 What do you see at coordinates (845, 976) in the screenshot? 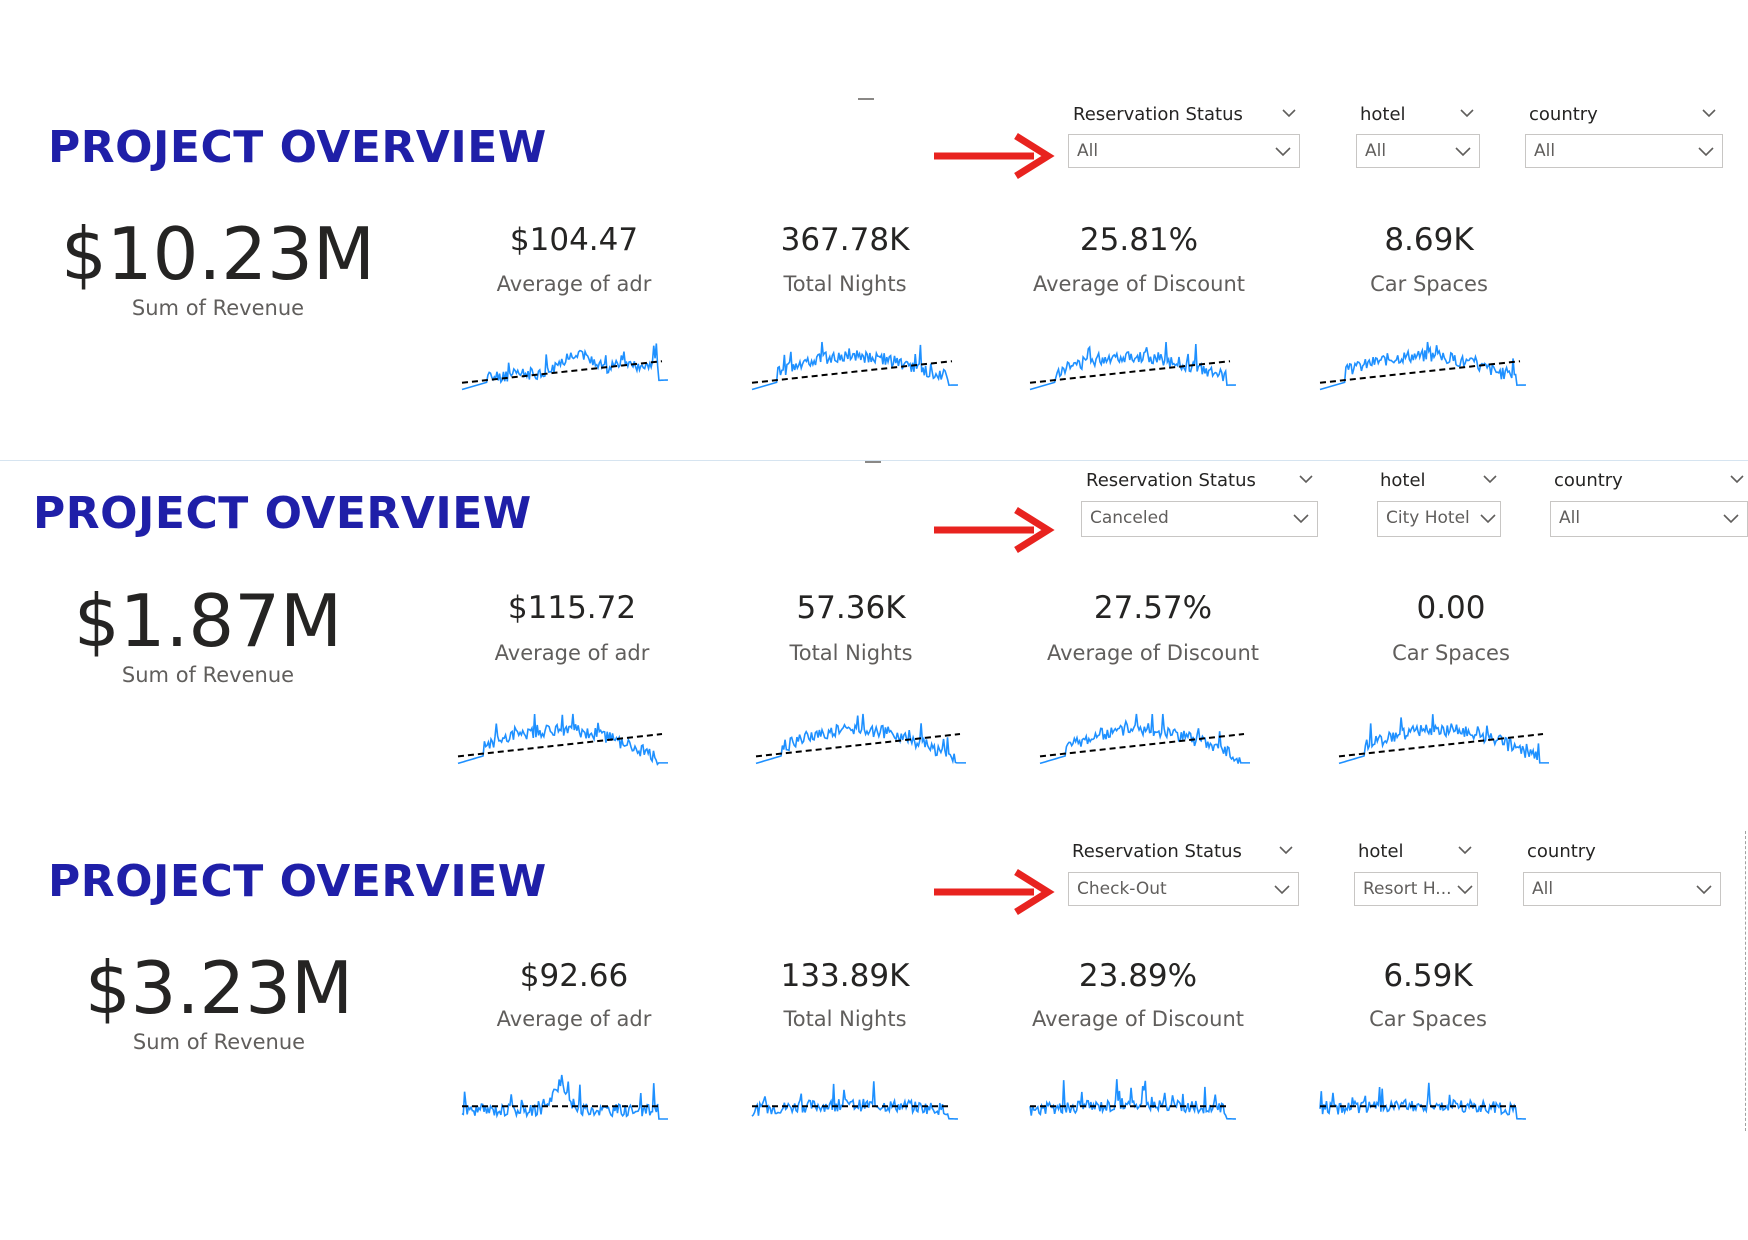
I see `kpi-value-total-nights: 133.89K` at bounding box center [845, 976].